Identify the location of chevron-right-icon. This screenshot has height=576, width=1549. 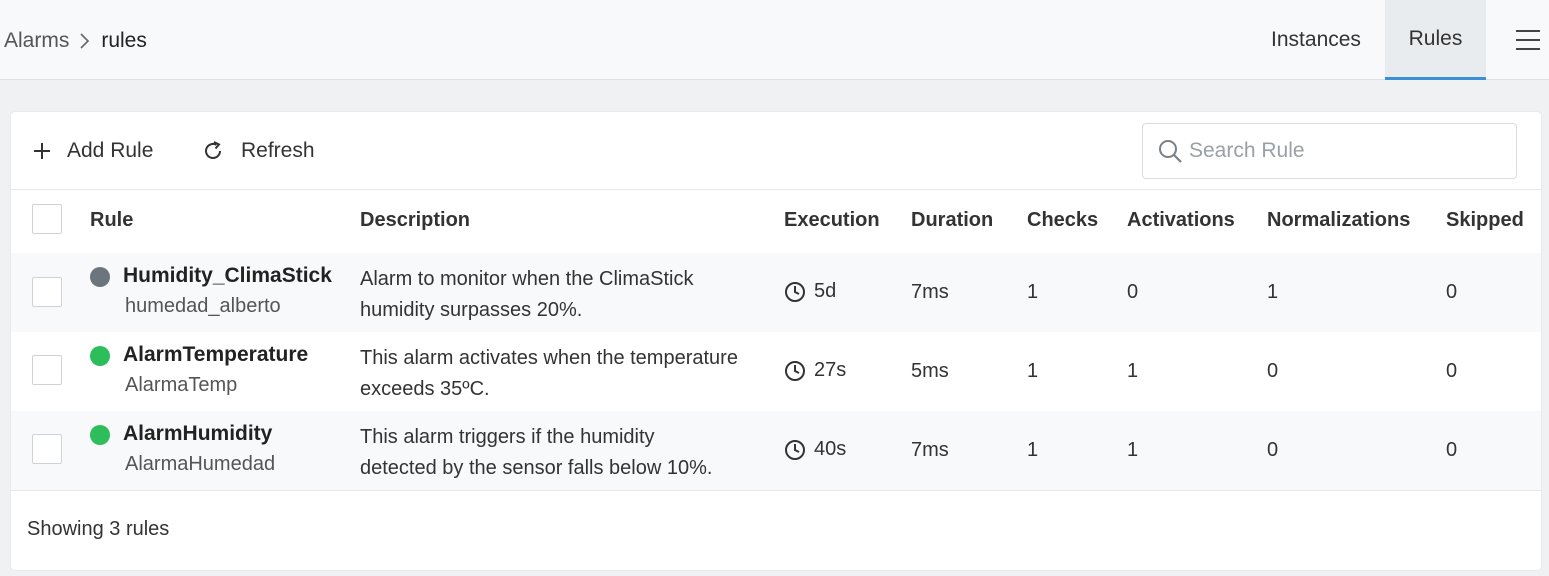
(85, 41).